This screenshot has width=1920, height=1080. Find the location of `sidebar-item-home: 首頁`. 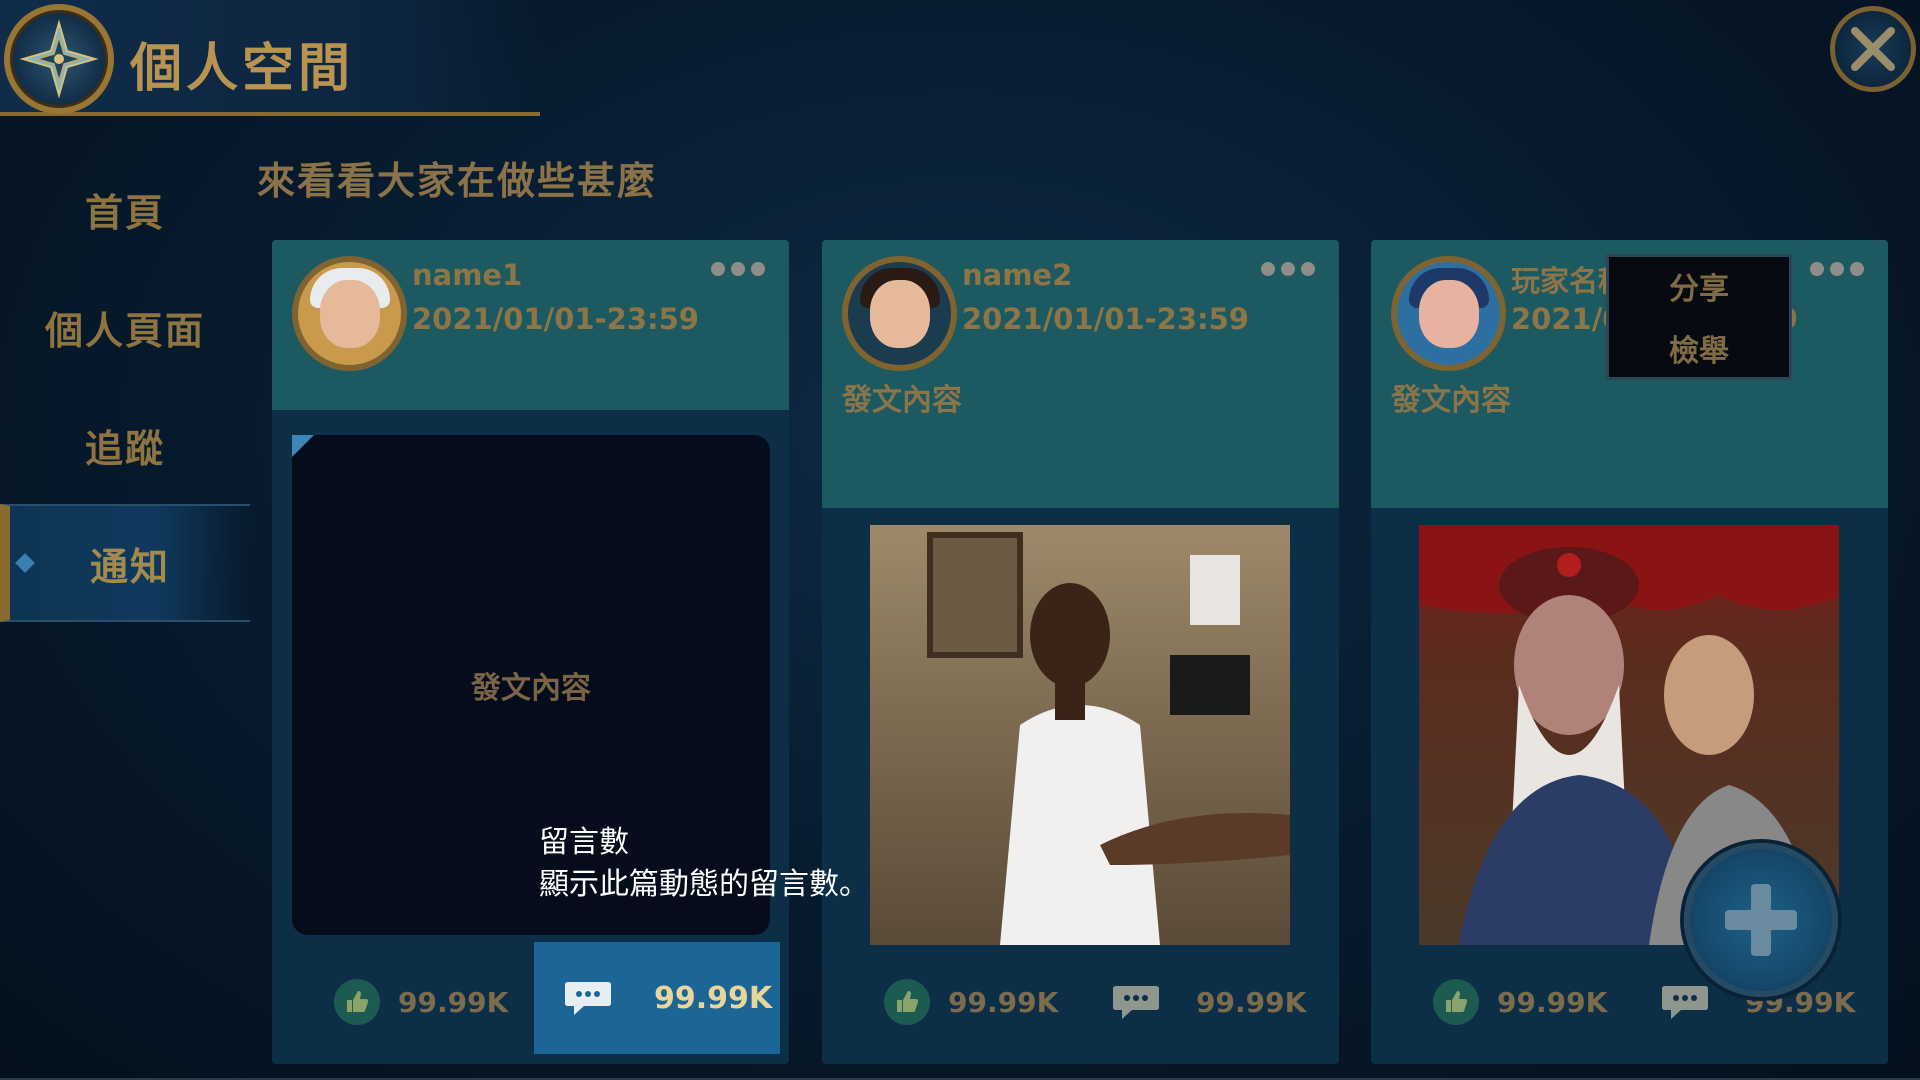

sidebar-item-home: 首頁 is located at coordinates (125, 209).